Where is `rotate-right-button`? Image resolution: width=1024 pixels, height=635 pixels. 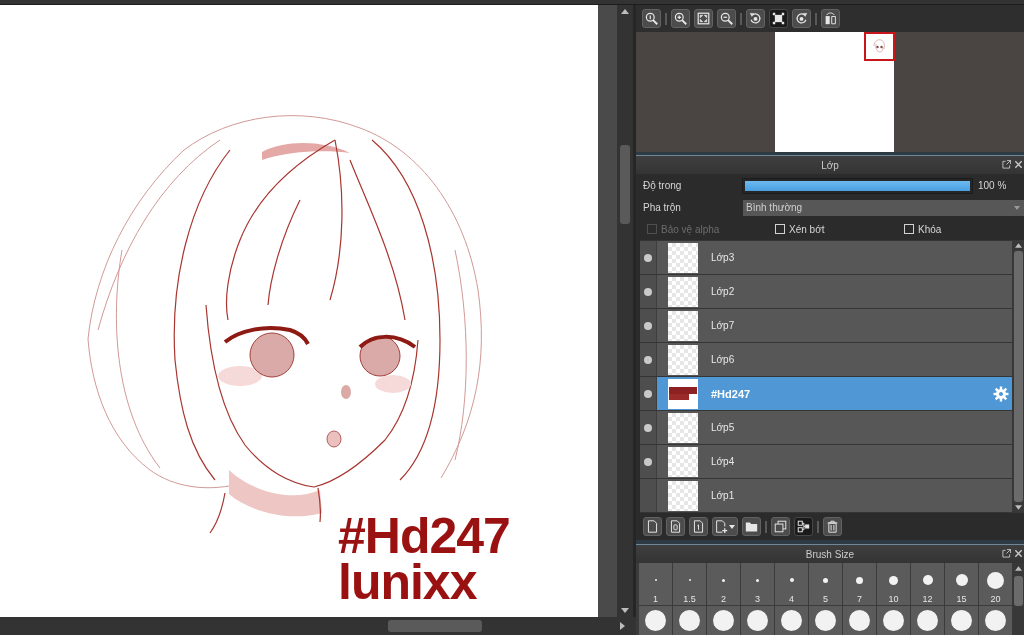 rotate-right-button is located at coordinates (801, 18).